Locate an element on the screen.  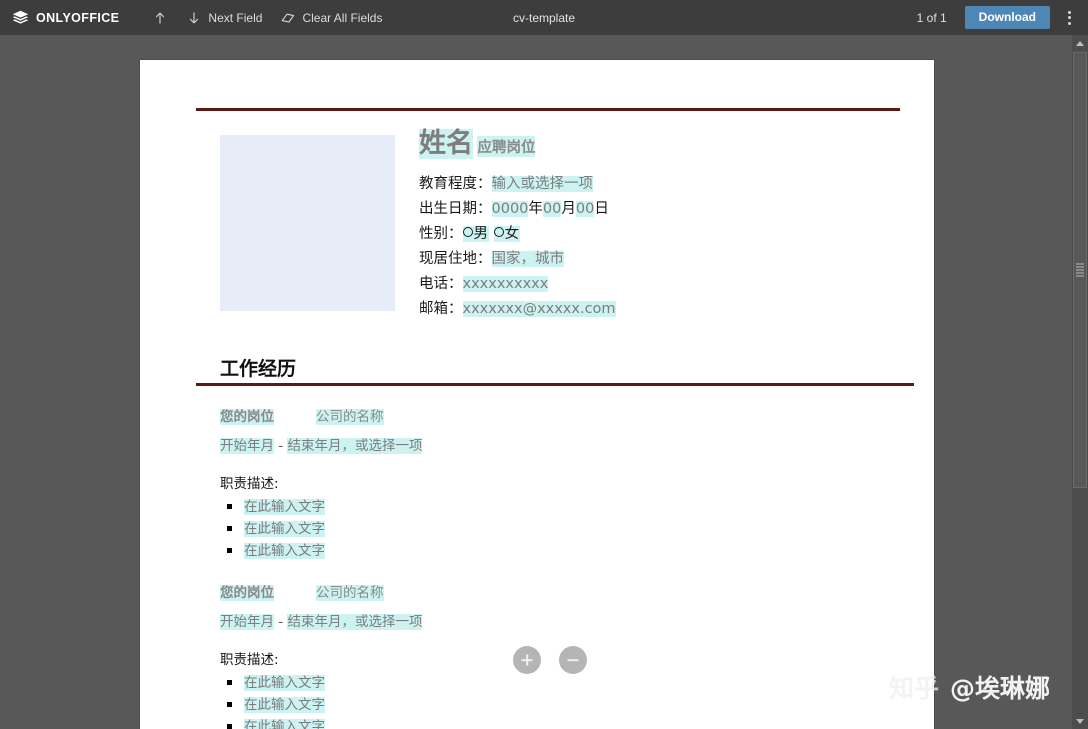
clear-all-fields-label: Clear All Fields is located at coordinates (342, 17).